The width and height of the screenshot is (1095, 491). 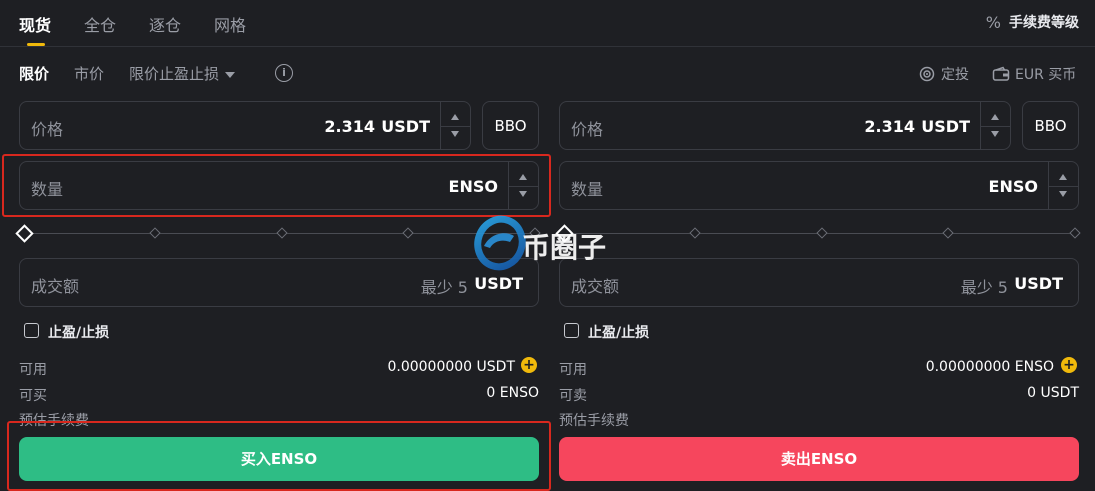 What do you see at coordinates (927, 74) in the screenshot?
I see `target-icon` at bounding box center [927, 74].